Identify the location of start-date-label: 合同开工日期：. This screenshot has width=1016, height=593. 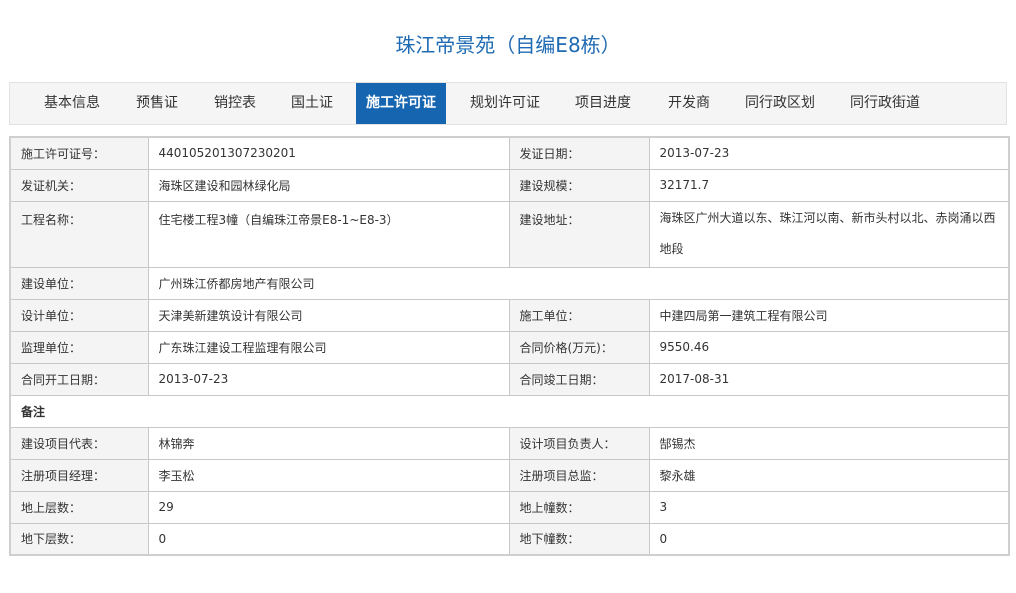
(79, 379).